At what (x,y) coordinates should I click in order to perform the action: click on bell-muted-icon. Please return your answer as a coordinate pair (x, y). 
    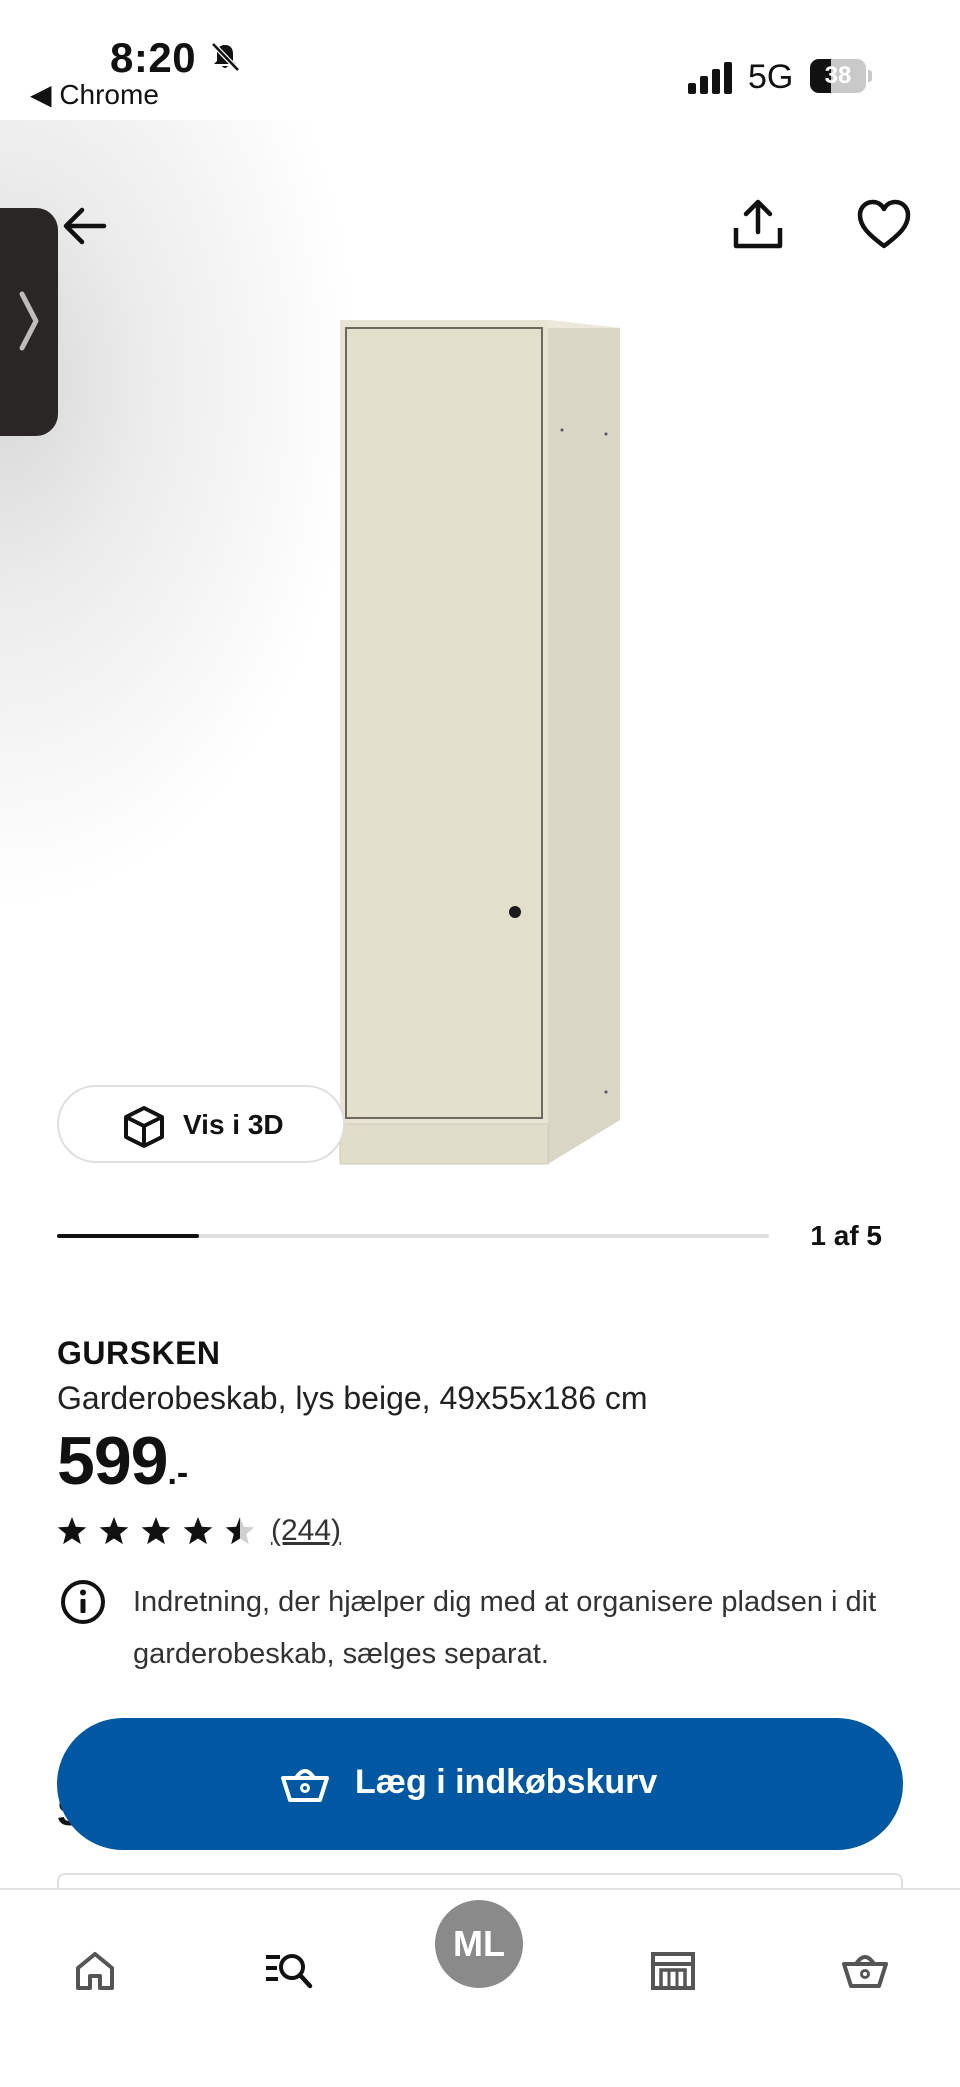
    Looking at the image, I should click on (225, 57).